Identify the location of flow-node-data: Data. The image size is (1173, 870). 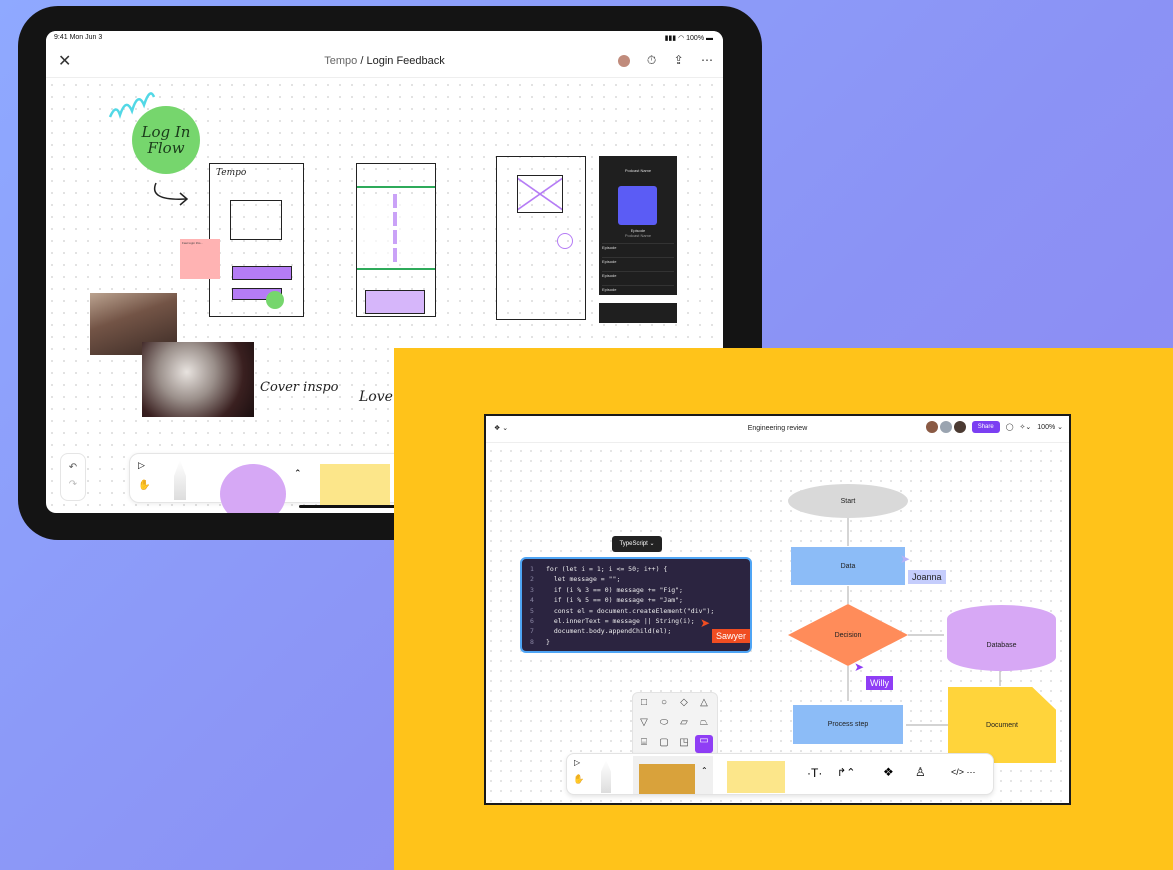
(848, 566).